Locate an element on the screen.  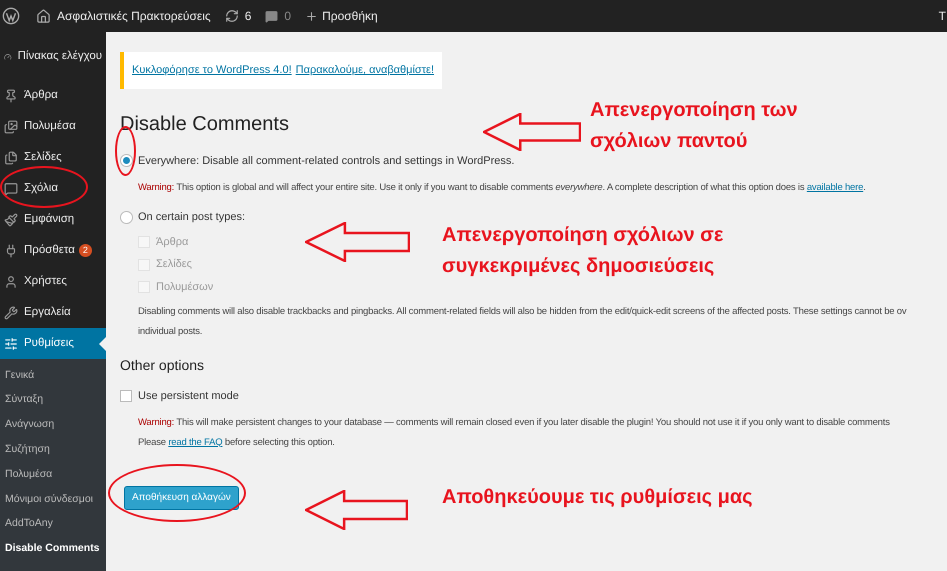
user-icon is located at coordinates (11, 281).